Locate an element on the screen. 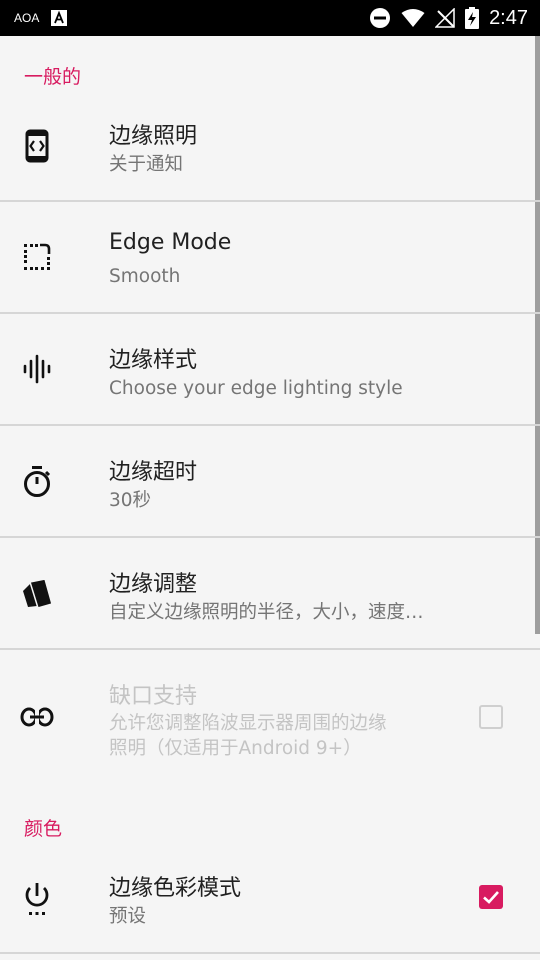  dnd-icon is located at coordinates (380, 18).